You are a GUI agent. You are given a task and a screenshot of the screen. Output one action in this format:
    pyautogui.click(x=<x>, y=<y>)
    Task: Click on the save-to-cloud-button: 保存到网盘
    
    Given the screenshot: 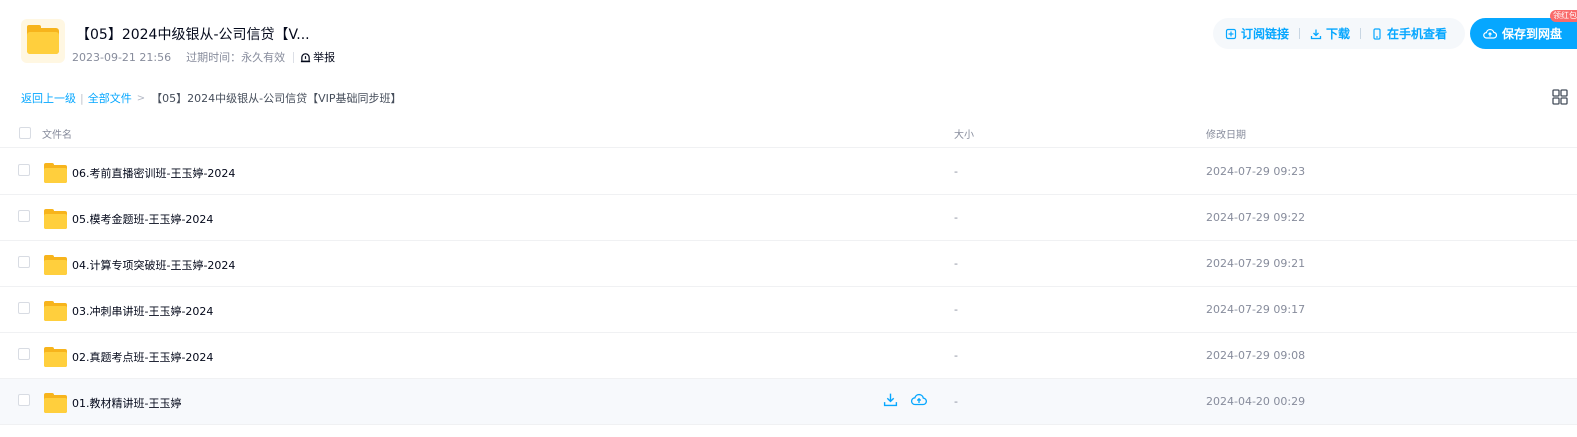 What is the action you would take?
    pyautogui.click(x=1523, y=33)
    